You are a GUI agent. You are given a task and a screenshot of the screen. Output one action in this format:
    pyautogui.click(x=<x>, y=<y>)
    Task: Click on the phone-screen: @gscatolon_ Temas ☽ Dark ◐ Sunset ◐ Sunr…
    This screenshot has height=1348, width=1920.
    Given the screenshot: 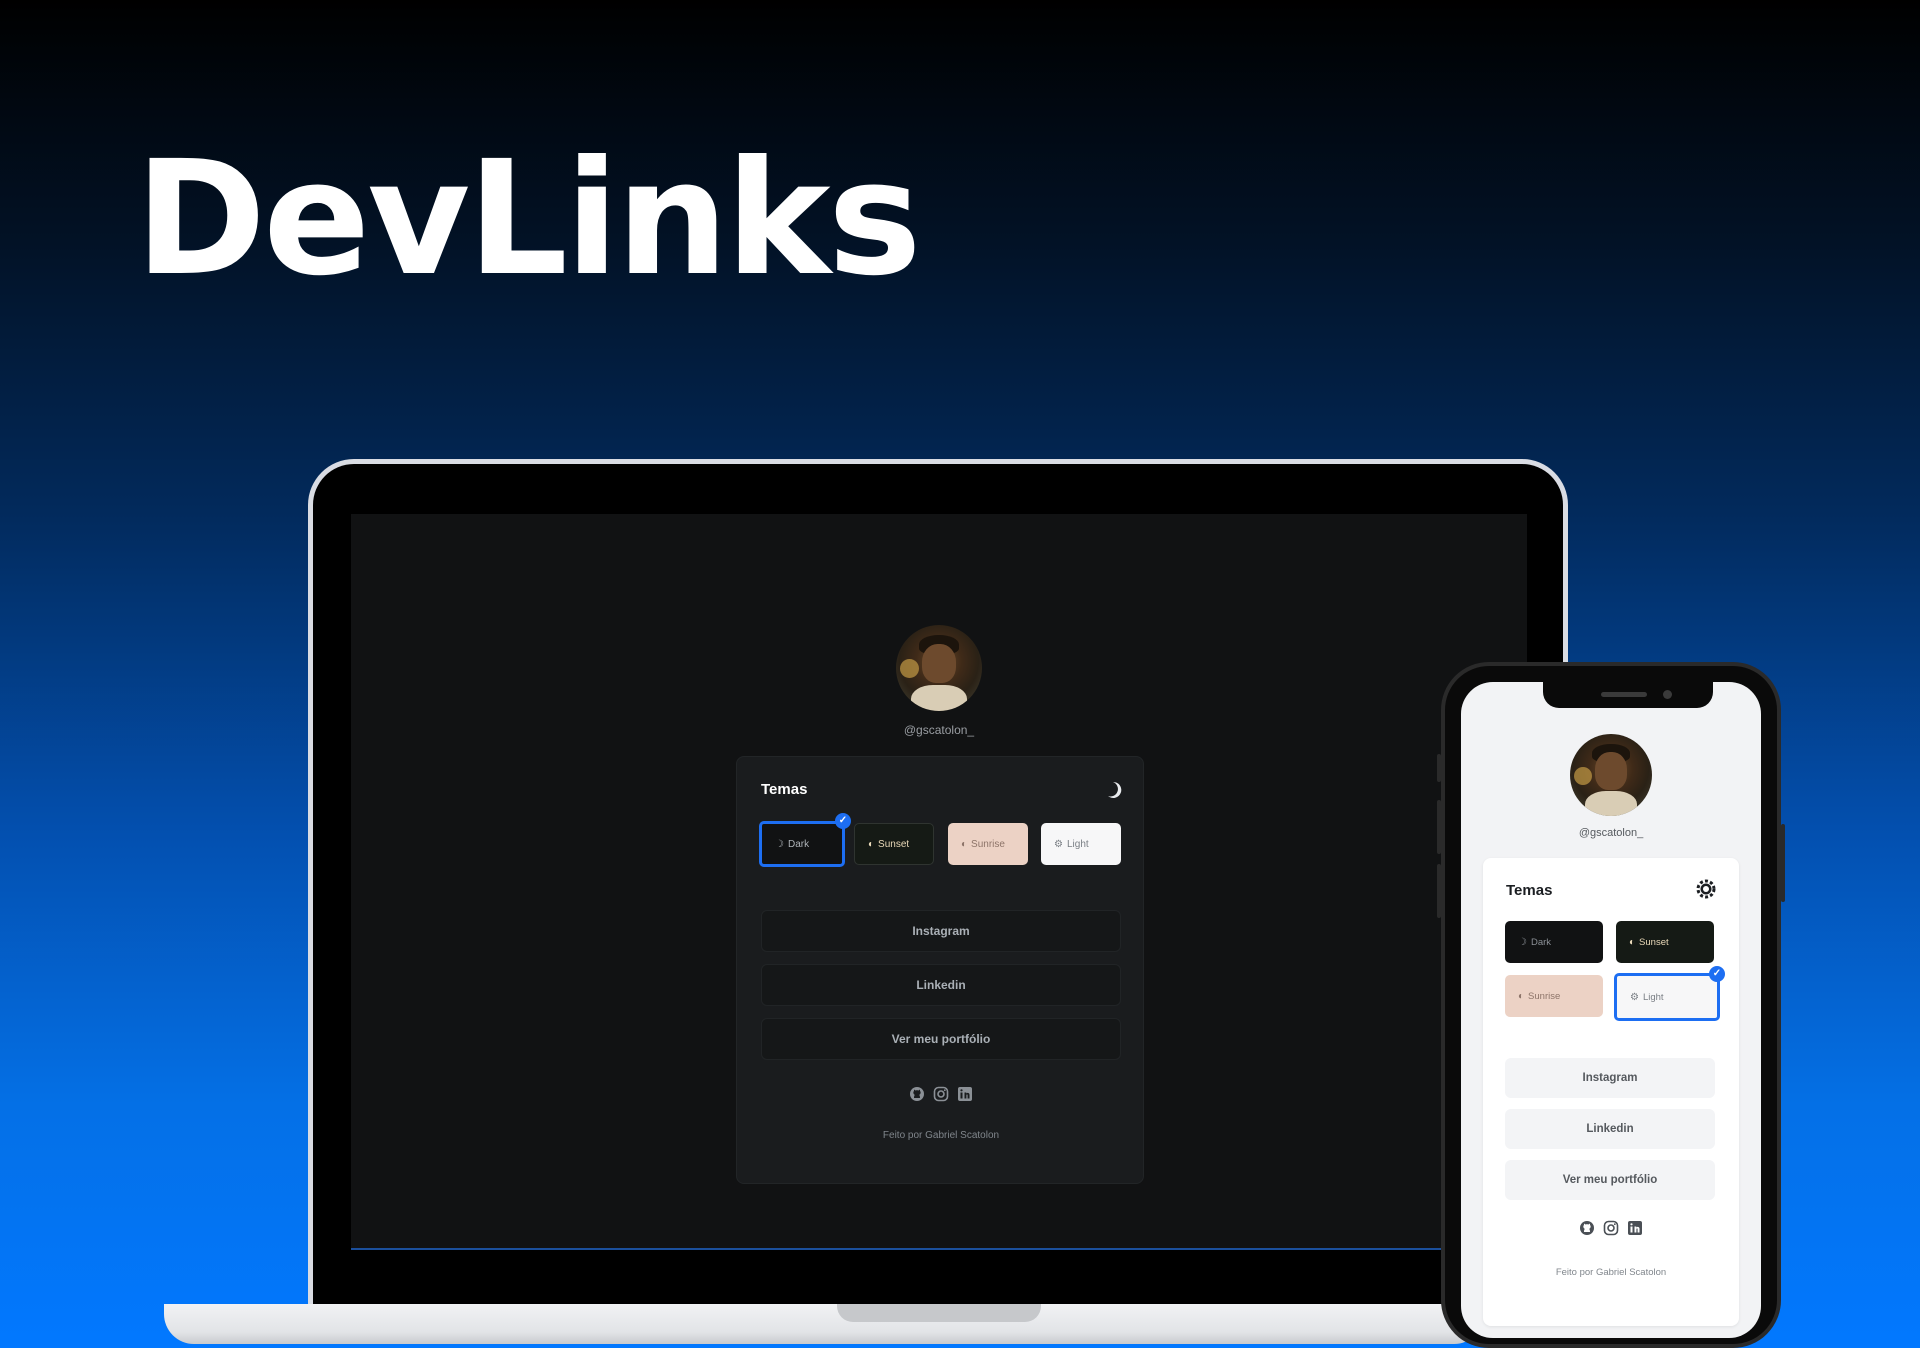 What is the action you would take?
    pyautogui.click(x=1611, y=1010)
    